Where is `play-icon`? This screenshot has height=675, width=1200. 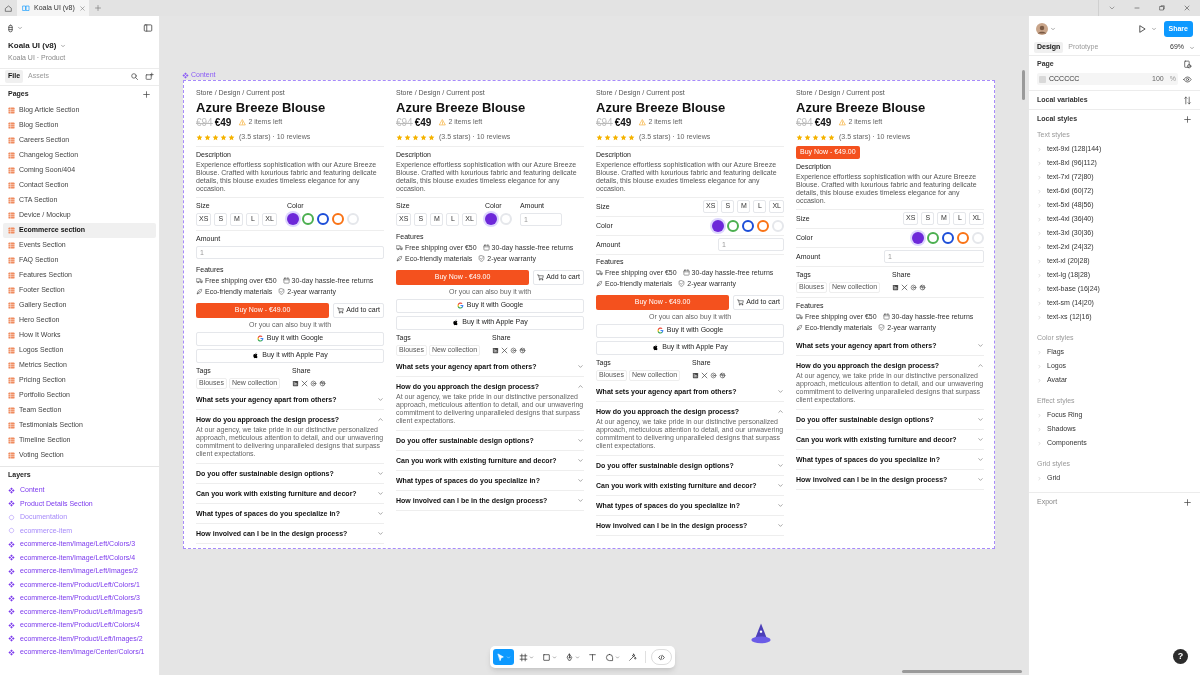
play-icon is located at coordinates (1141, 29).